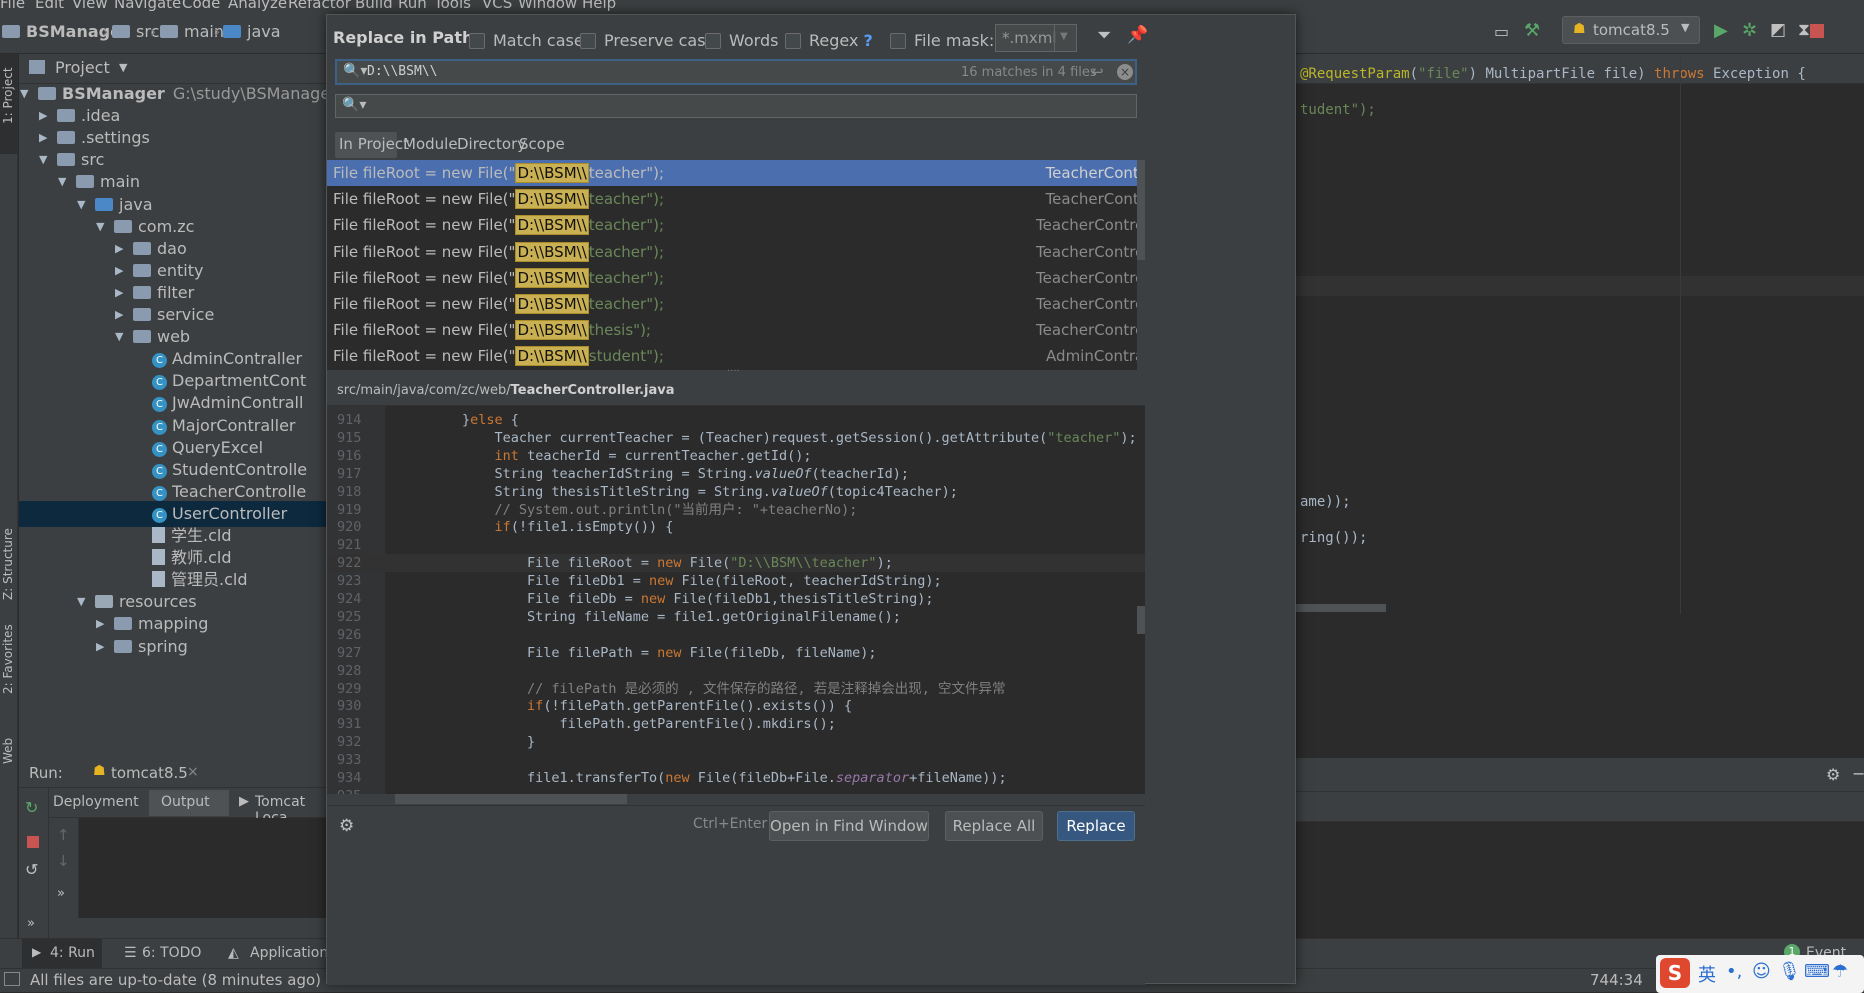  What do you see at coordinates (90, 6) in the screenshot?
I see `menu-view: View` at bounding box center [90, 6].